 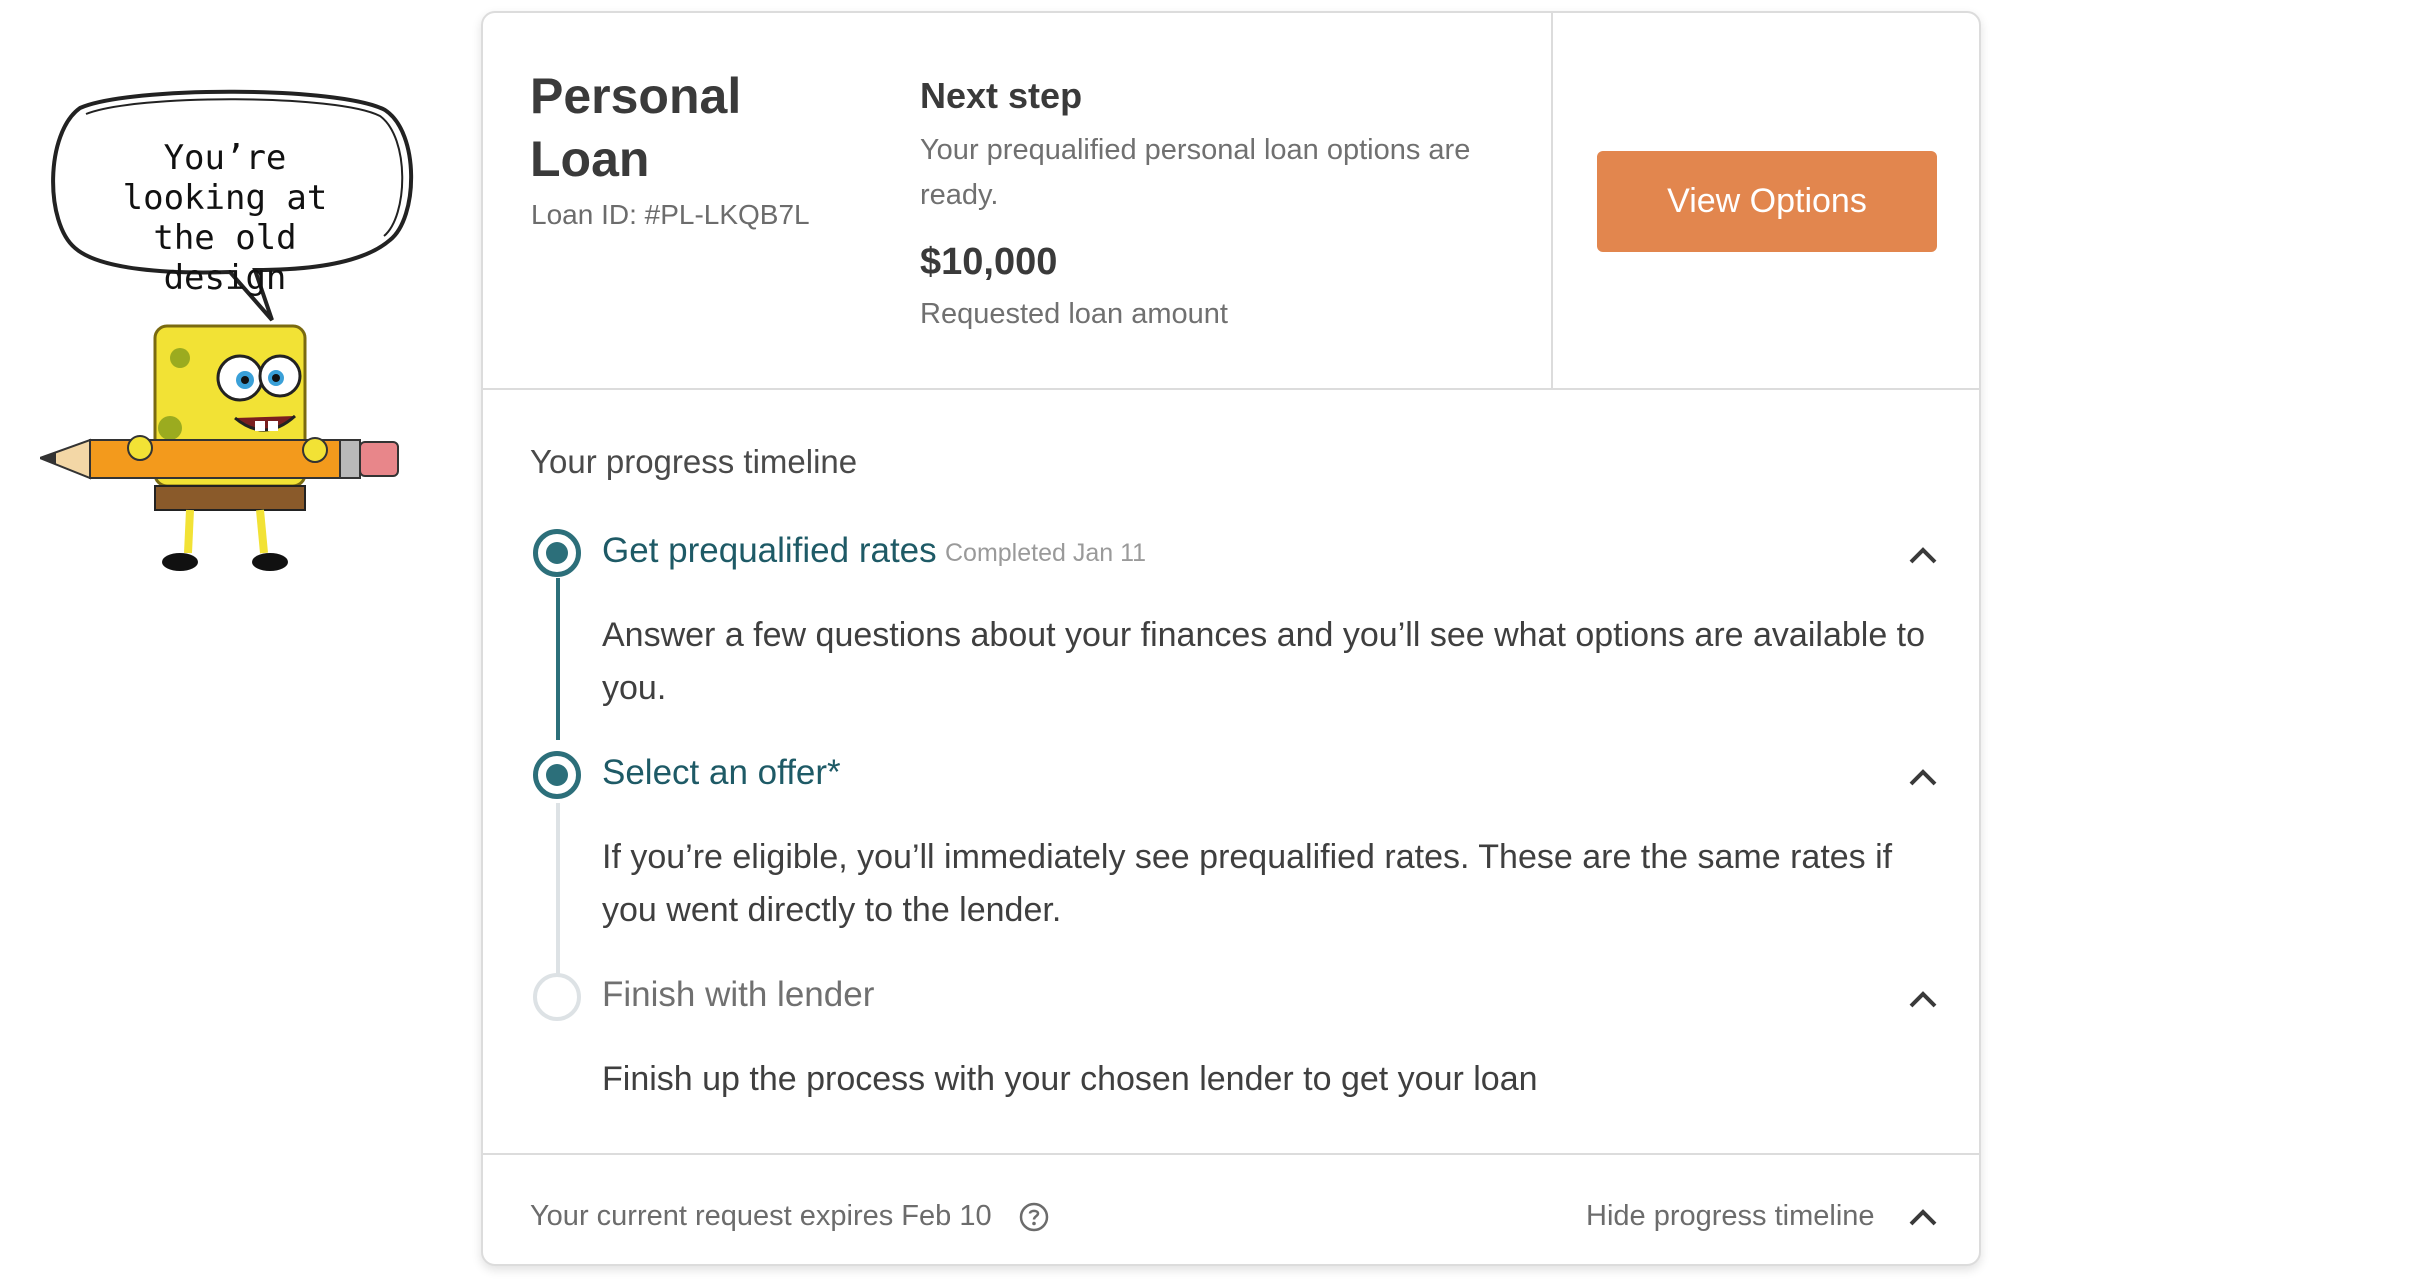 What do you see at coordinates (1730, 1216) in the screenshot?
I see `hide-timeline-link: Hide progress timeline` at bounding box center [1730, 1216].